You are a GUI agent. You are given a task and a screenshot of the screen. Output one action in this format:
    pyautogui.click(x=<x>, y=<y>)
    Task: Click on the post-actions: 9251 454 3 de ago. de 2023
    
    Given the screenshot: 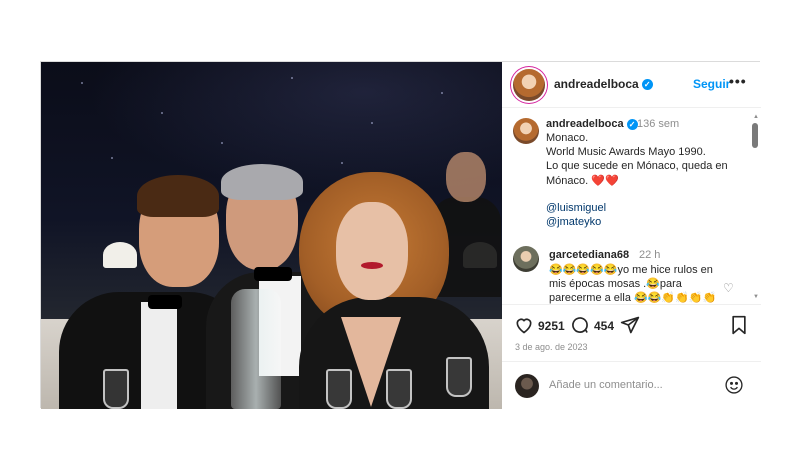 What is the action you would take?
    pyautogui.click(x=631, y=331)
    